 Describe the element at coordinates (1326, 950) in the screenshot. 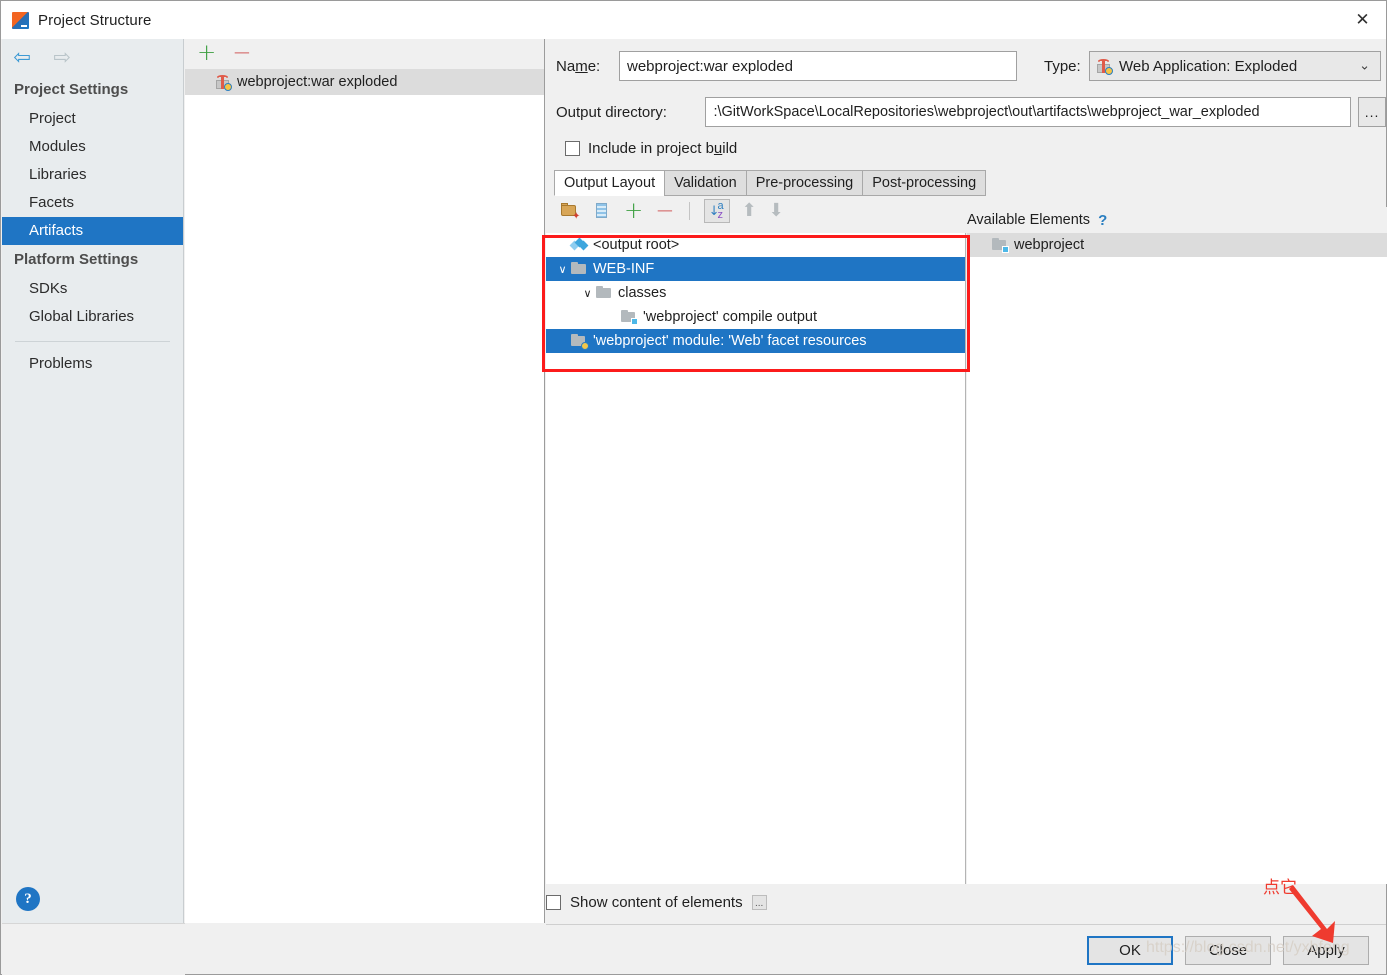

I see `apply-button: Apply` at that location.